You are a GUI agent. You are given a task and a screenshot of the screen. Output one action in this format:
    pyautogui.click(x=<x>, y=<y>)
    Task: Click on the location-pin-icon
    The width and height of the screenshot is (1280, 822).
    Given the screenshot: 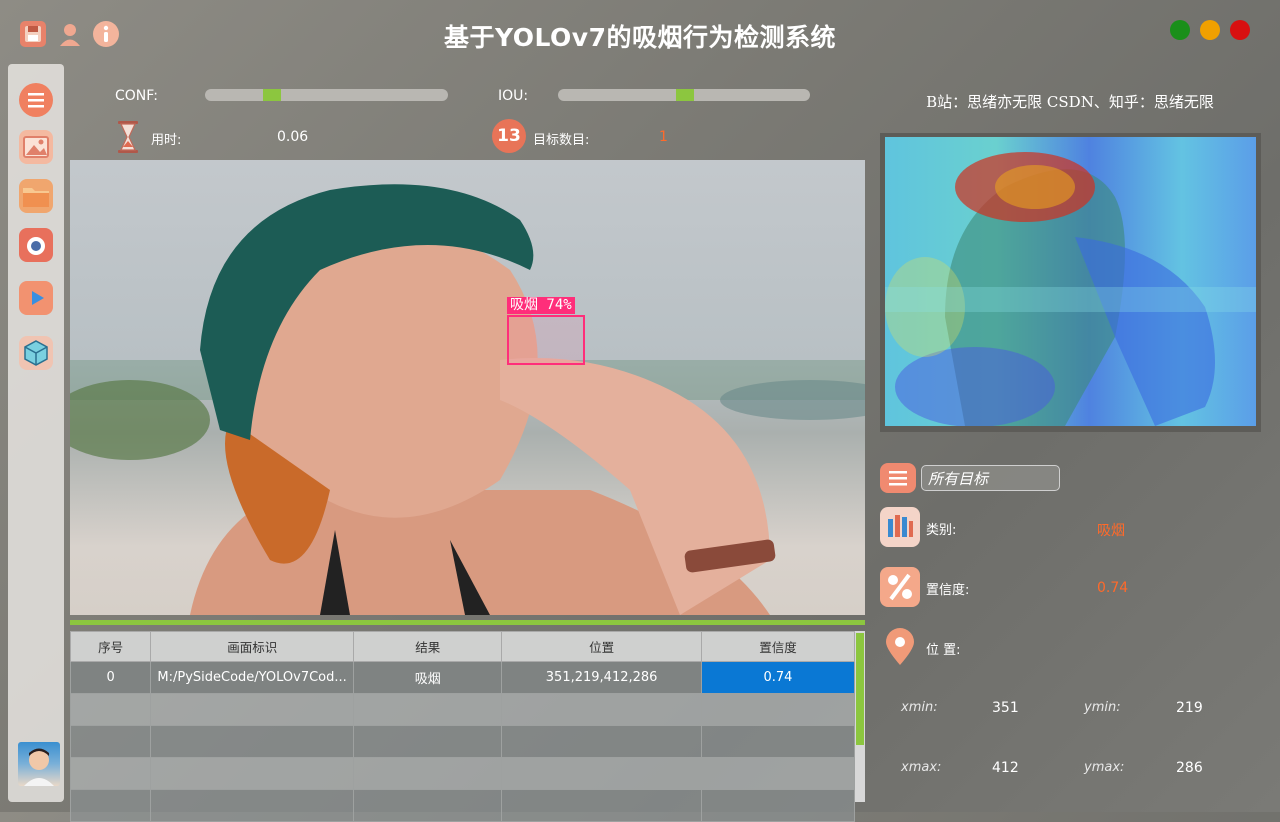 What is the action you would take?
    pyautogui.click(x=900, y=647)
    